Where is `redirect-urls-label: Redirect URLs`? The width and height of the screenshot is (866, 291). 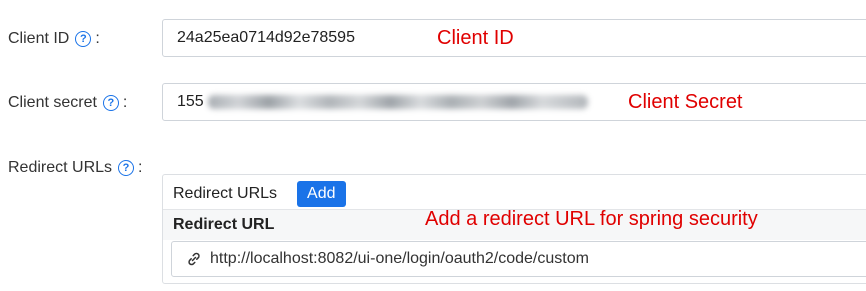
redirect-urls-label: Redirect URLs is located at coordinates (60, 167).